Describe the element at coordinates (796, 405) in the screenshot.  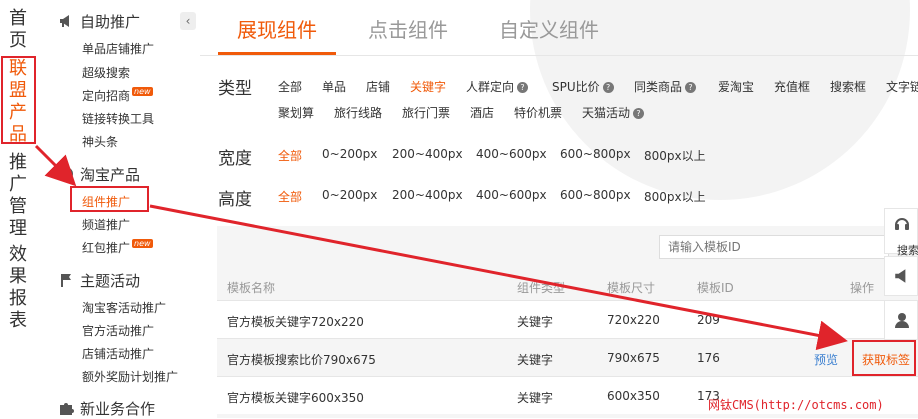
I see `watermark: 网钛CMS(http://otcms.com)` at that location.